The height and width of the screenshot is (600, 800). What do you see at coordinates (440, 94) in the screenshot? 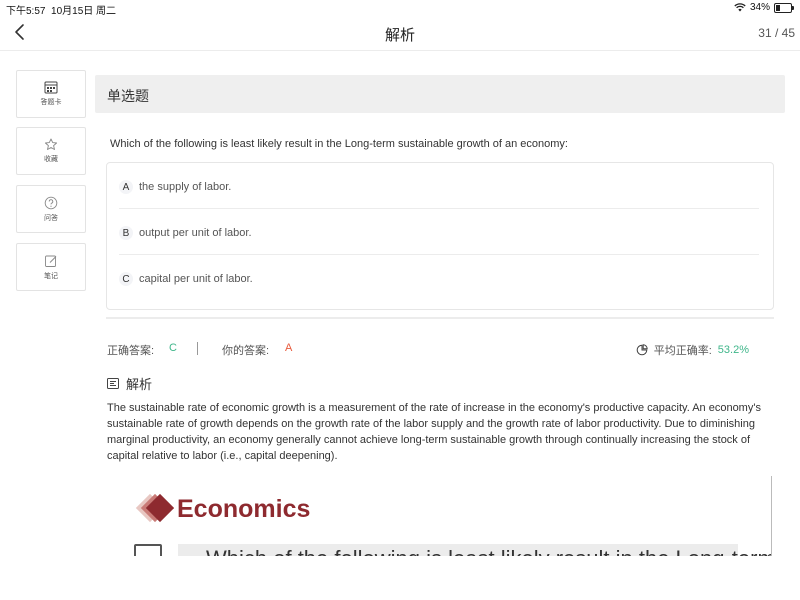
I see `question-type-header: 单选题` at bounding box center [440, 94].